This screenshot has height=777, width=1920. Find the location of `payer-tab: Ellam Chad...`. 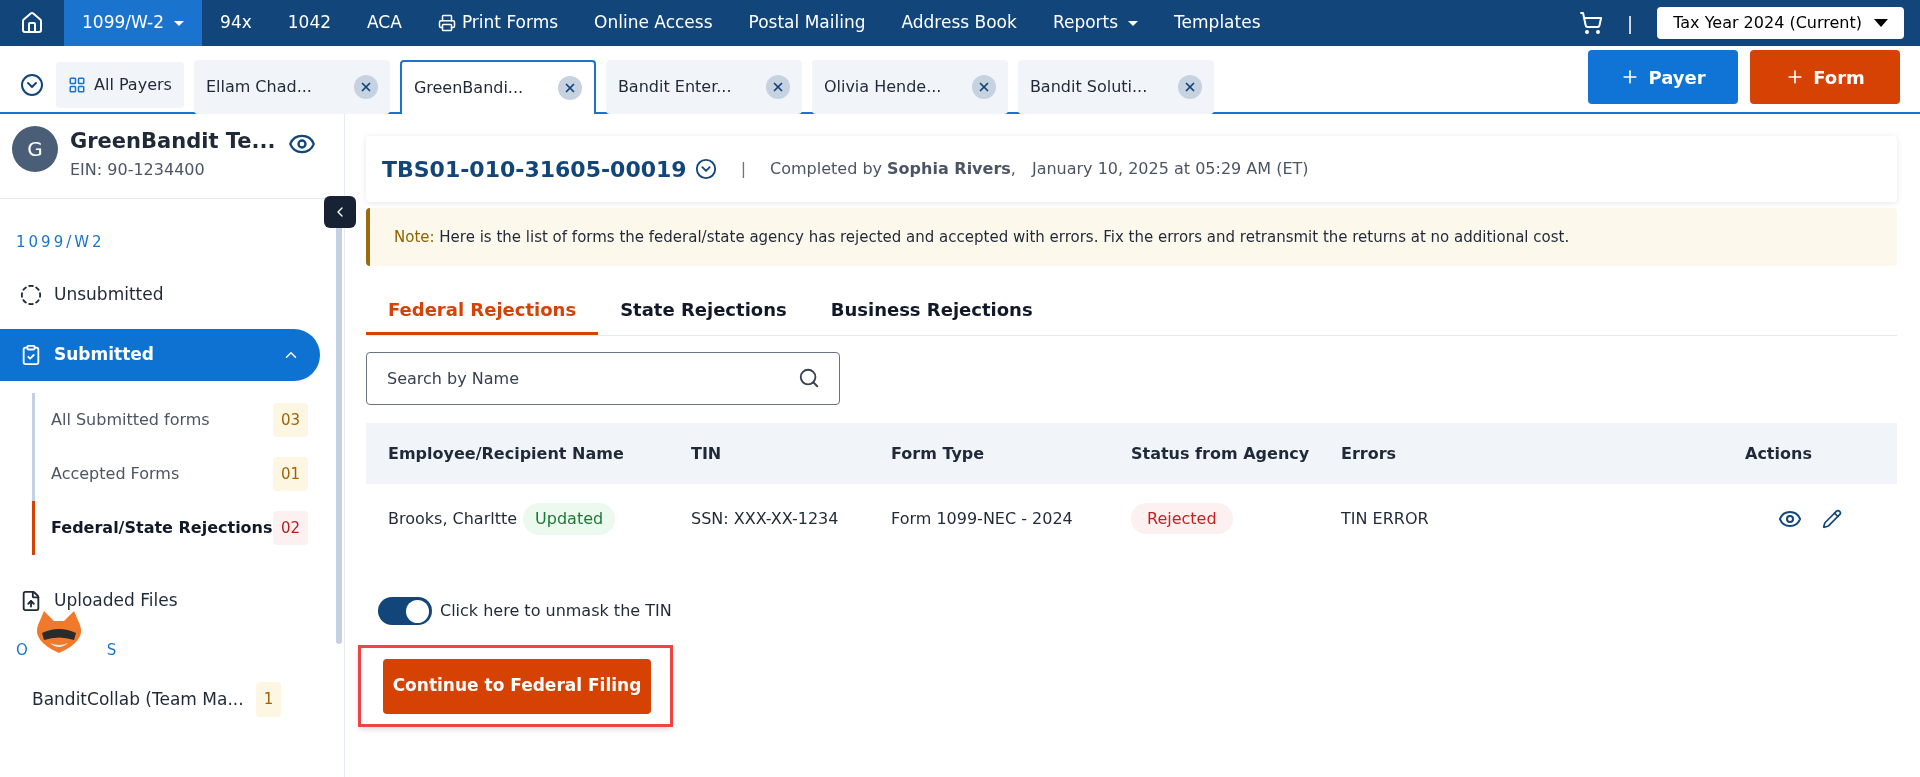

payer-tab: Ellam Chad... is located at coordinates (291, 87).